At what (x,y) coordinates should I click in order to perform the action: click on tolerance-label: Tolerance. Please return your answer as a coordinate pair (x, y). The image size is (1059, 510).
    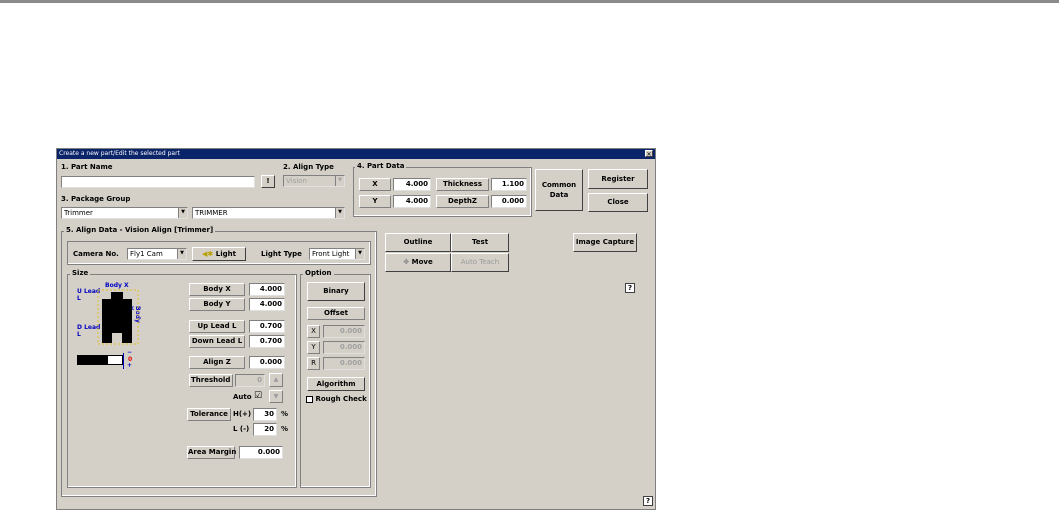
    Looking at the image, I should click on (209, 414).